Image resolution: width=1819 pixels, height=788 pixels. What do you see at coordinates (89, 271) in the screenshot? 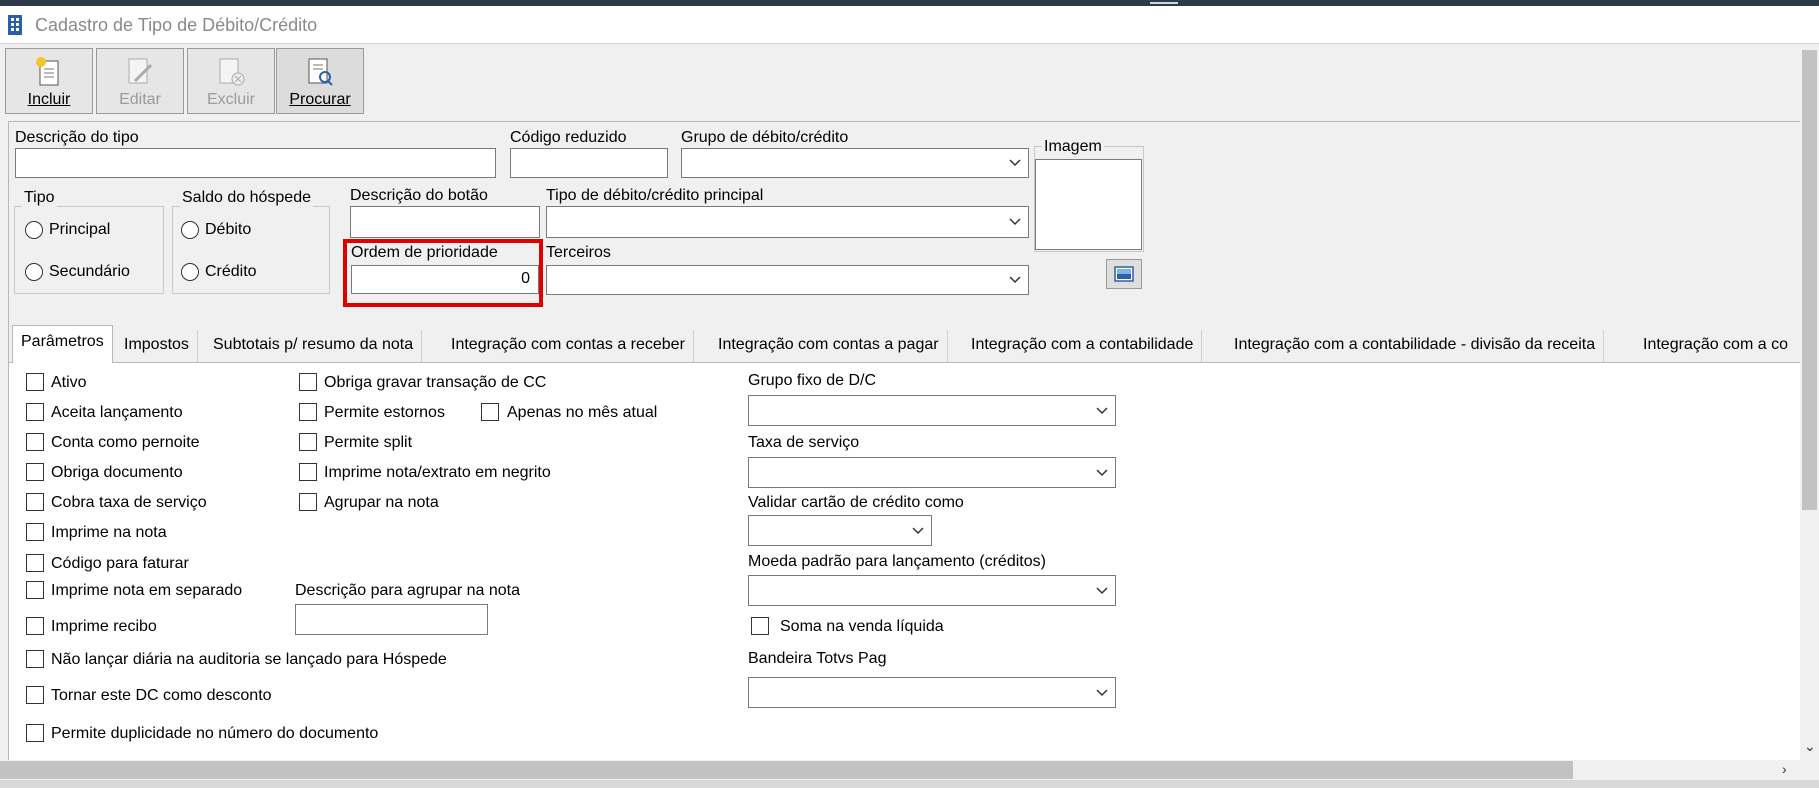
I see `tipo-secundario-label: Secundário` at bounding box center [89, 271].